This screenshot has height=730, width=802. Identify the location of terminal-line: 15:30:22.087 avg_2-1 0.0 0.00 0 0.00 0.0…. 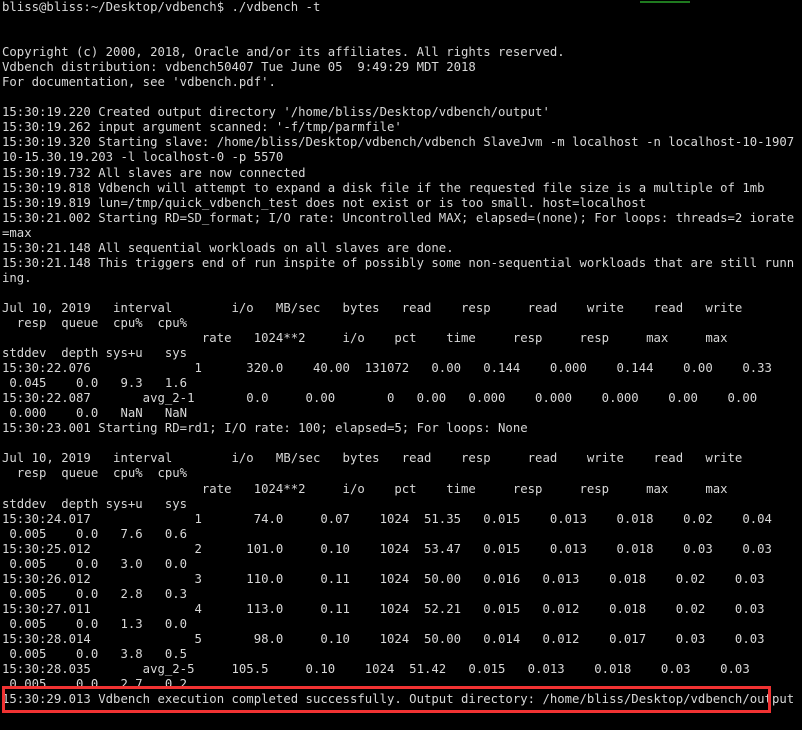
(380, 398).